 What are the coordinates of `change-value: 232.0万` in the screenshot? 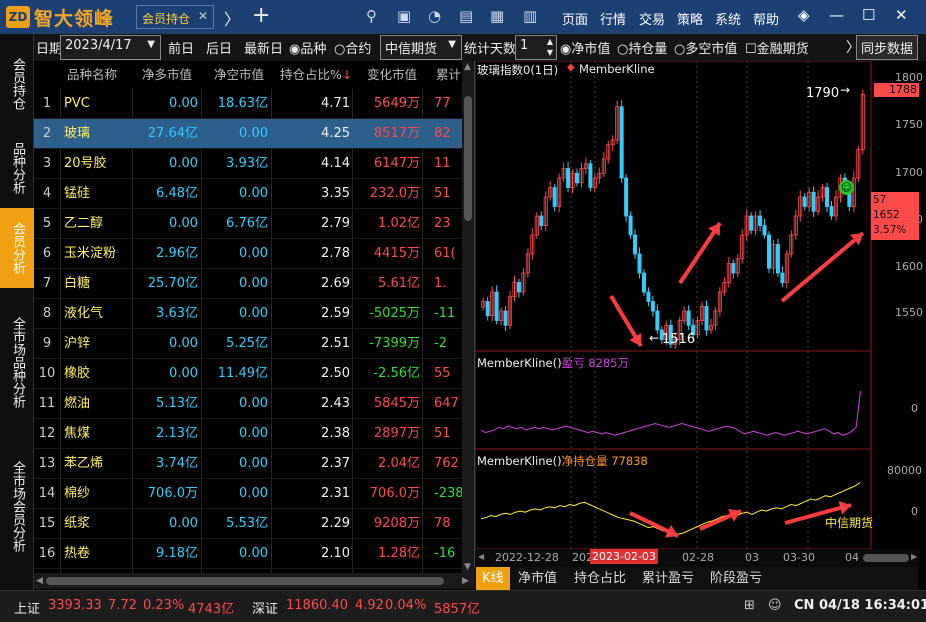 It's located at (394, 193).